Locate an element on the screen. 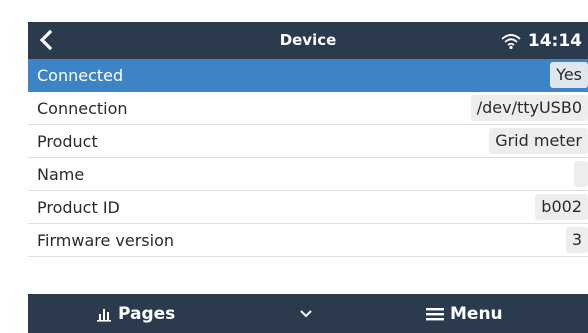 This screenshot has height=333, width=588. row-label: Firmware version is located at coordinates (106, 240).